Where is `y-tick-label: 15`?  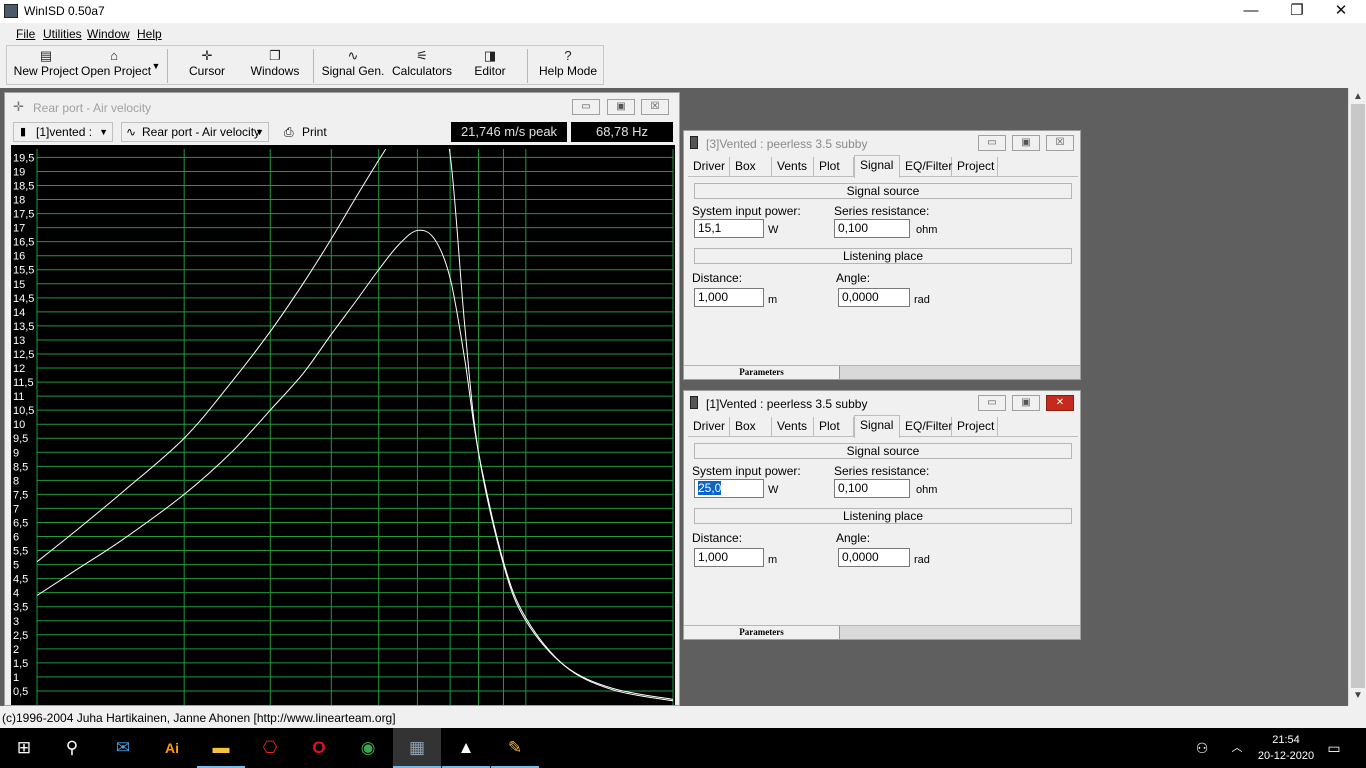 y-tick-label: 15 is located at coordinates (19, 285).